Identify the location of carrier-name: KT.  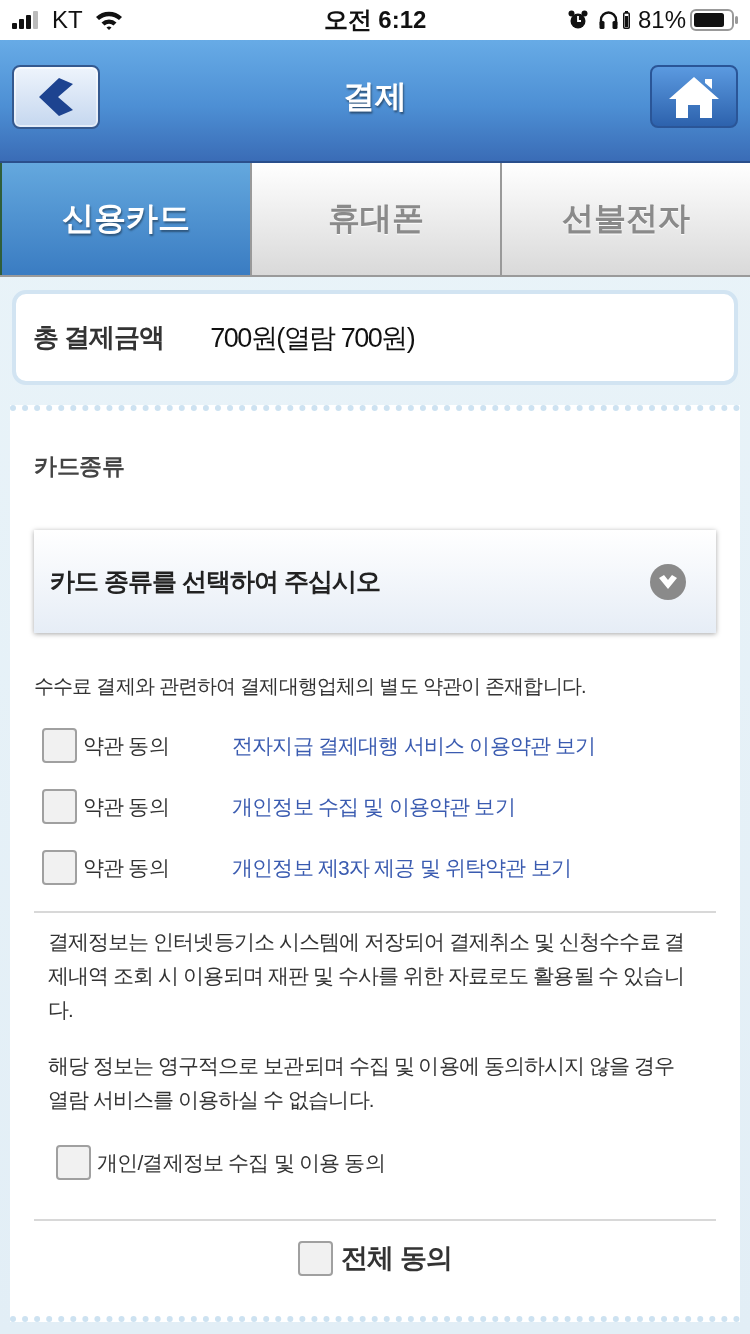
(67, 20).